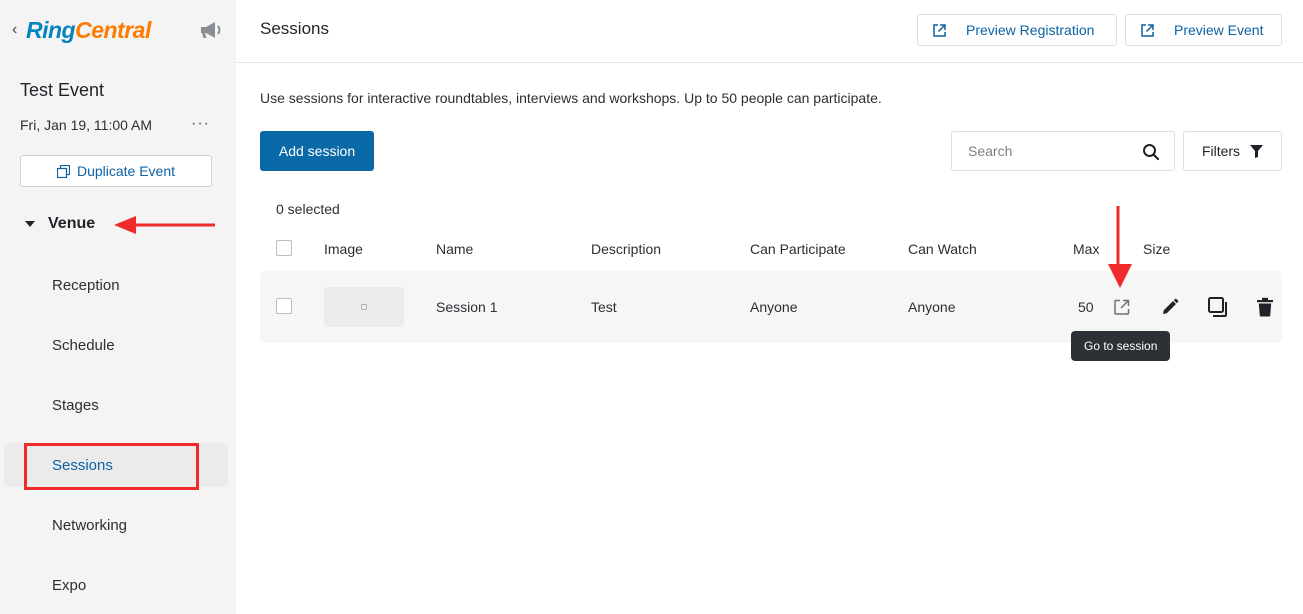 This screenshot has width=1303, height=614. What do you see at coordinates (1042, 151) in the screenshot?
I see `search-input` at bounding box center [1042, 151].